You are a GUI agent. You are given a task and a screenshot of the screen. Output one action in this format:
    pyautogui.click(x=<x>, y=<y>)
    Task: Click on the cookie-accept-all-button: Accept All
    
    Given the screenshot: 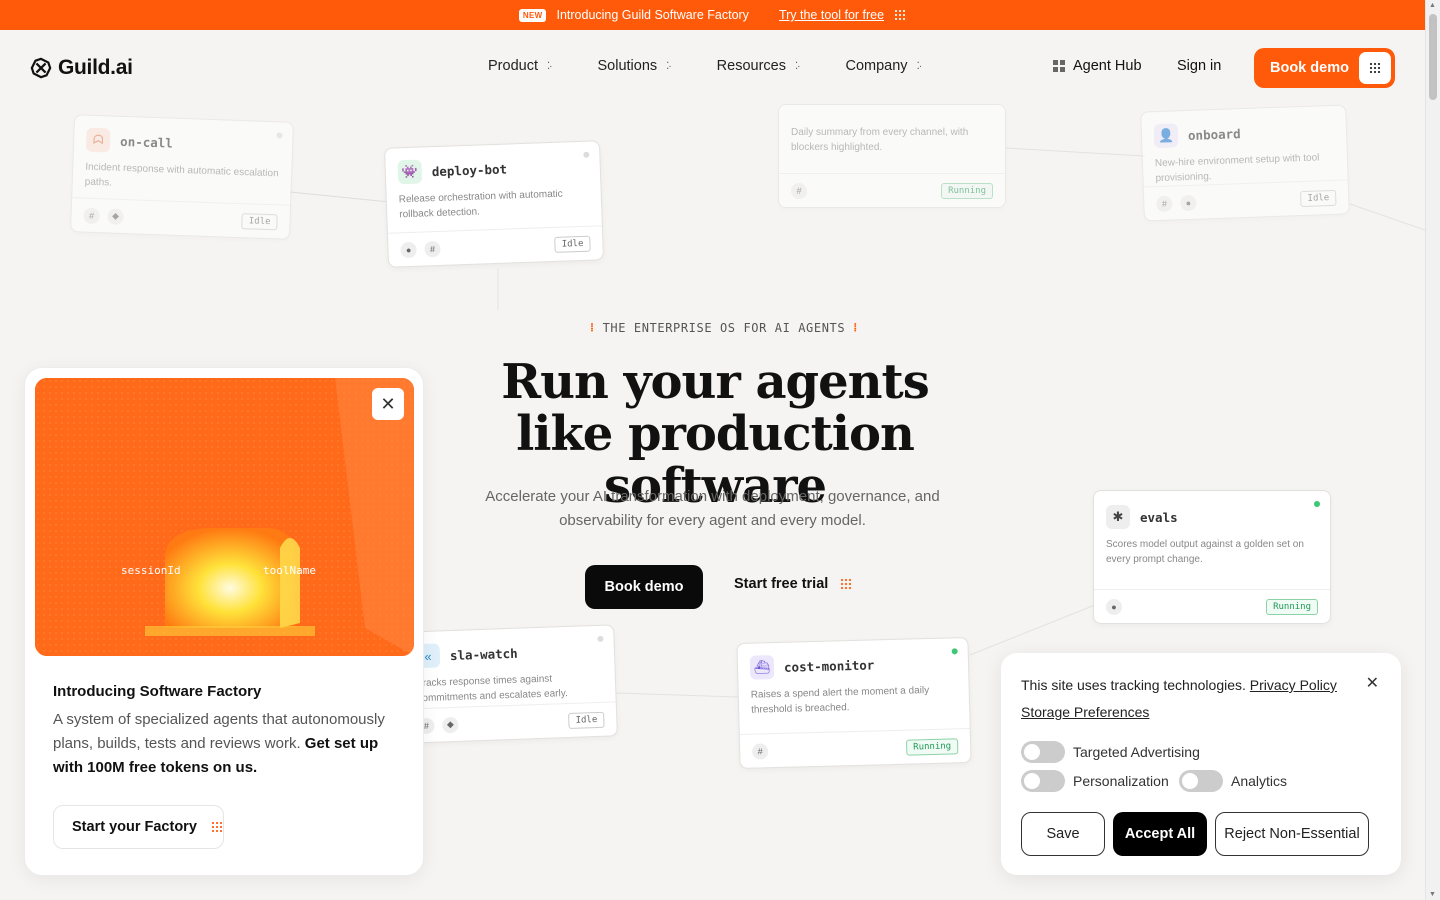 What is the action you would take?
    pyautogui.click(x=1160, y=834)
    